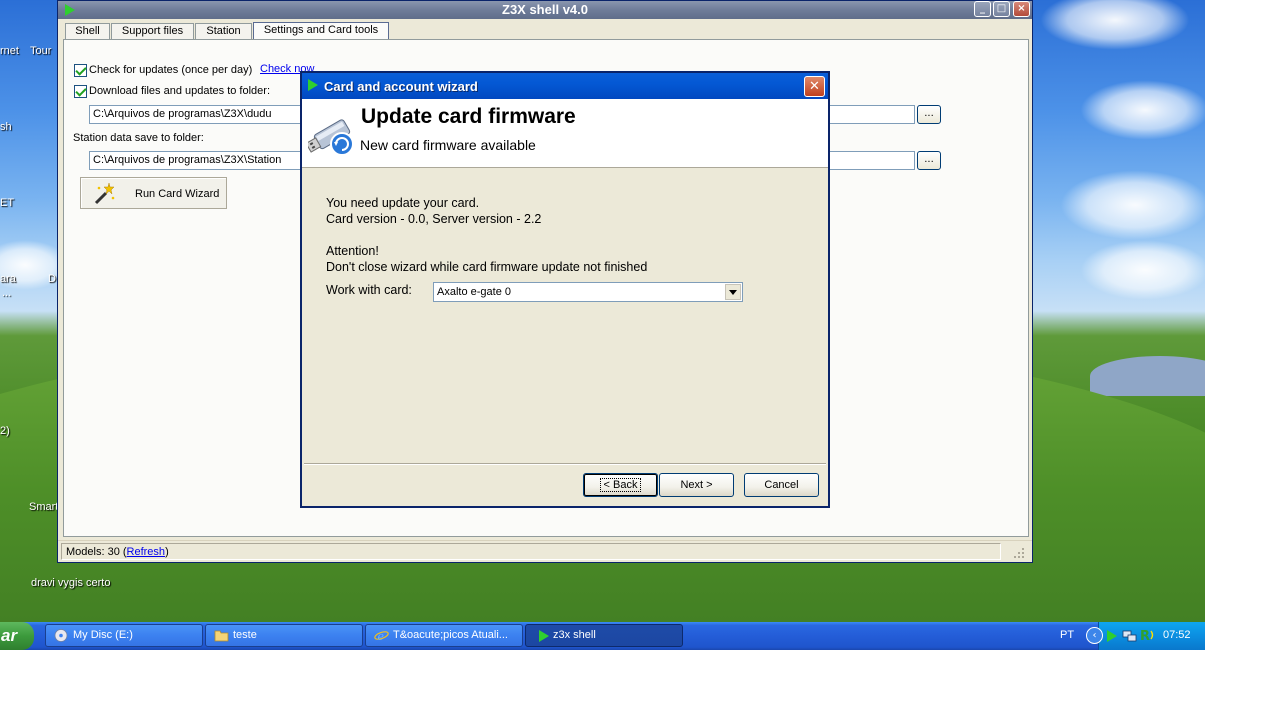  What do you see at coordinates (167, 552) in the screenshot?
I see `models-suffix-text: )` at bounding box center [167, 552].